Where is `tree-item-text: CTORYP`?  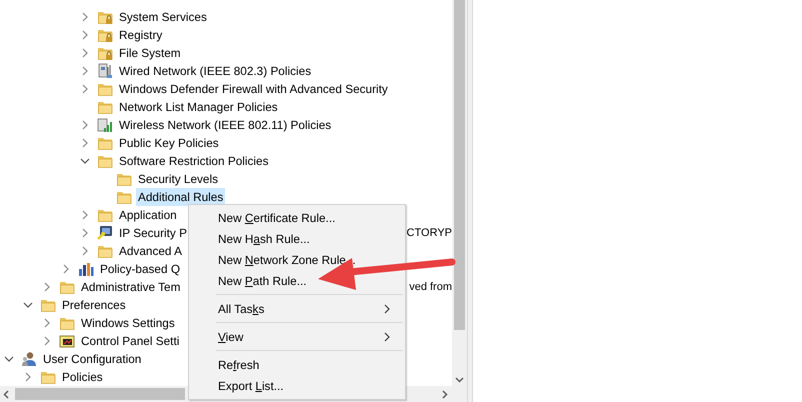 tree-item-text: CTORYP is located at coordinates (429, 233).